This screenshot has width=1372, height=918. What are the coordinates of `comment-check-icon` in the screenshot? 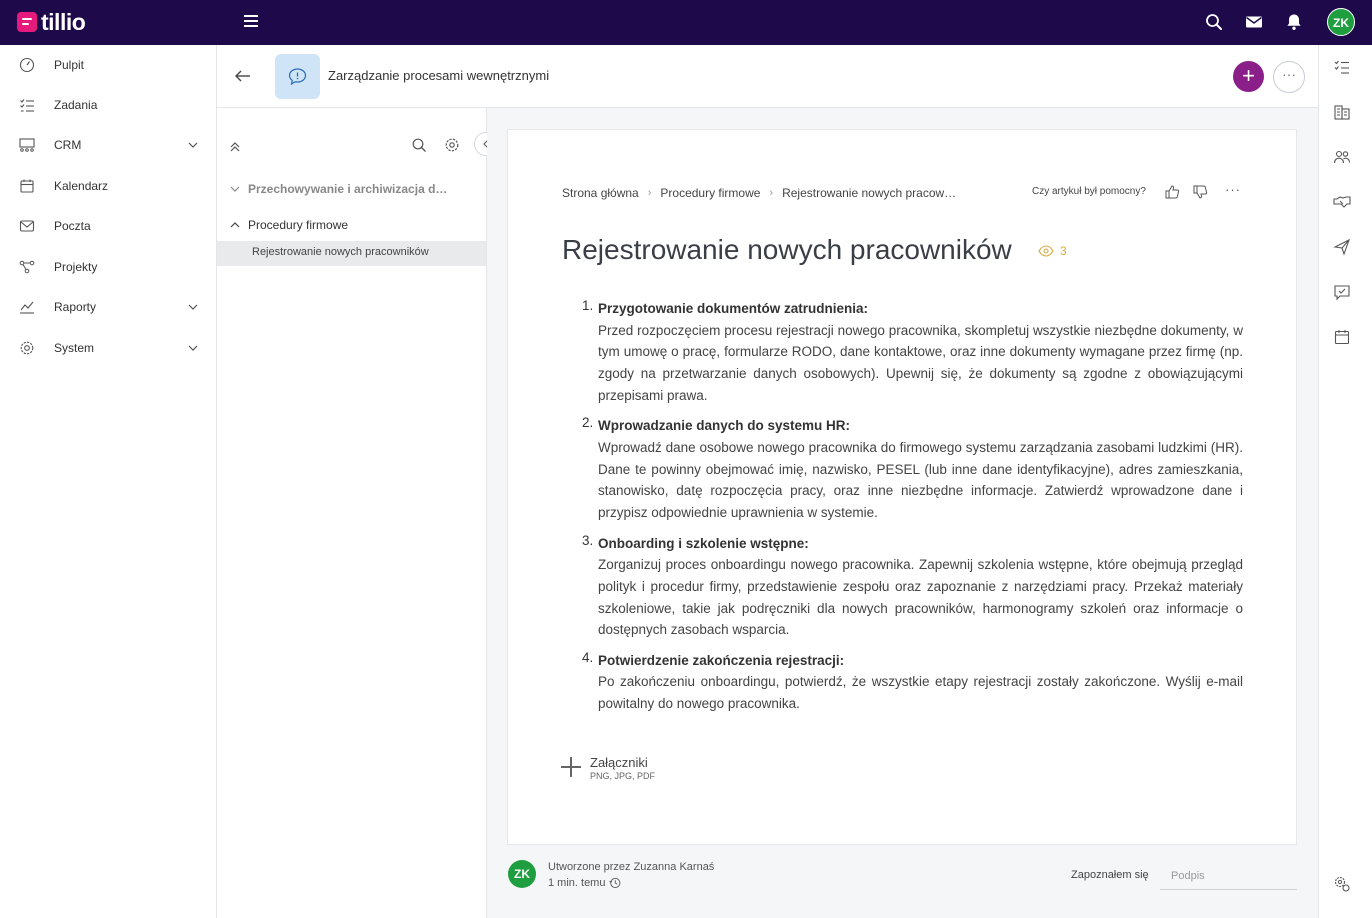 It's located at (1342, 292).